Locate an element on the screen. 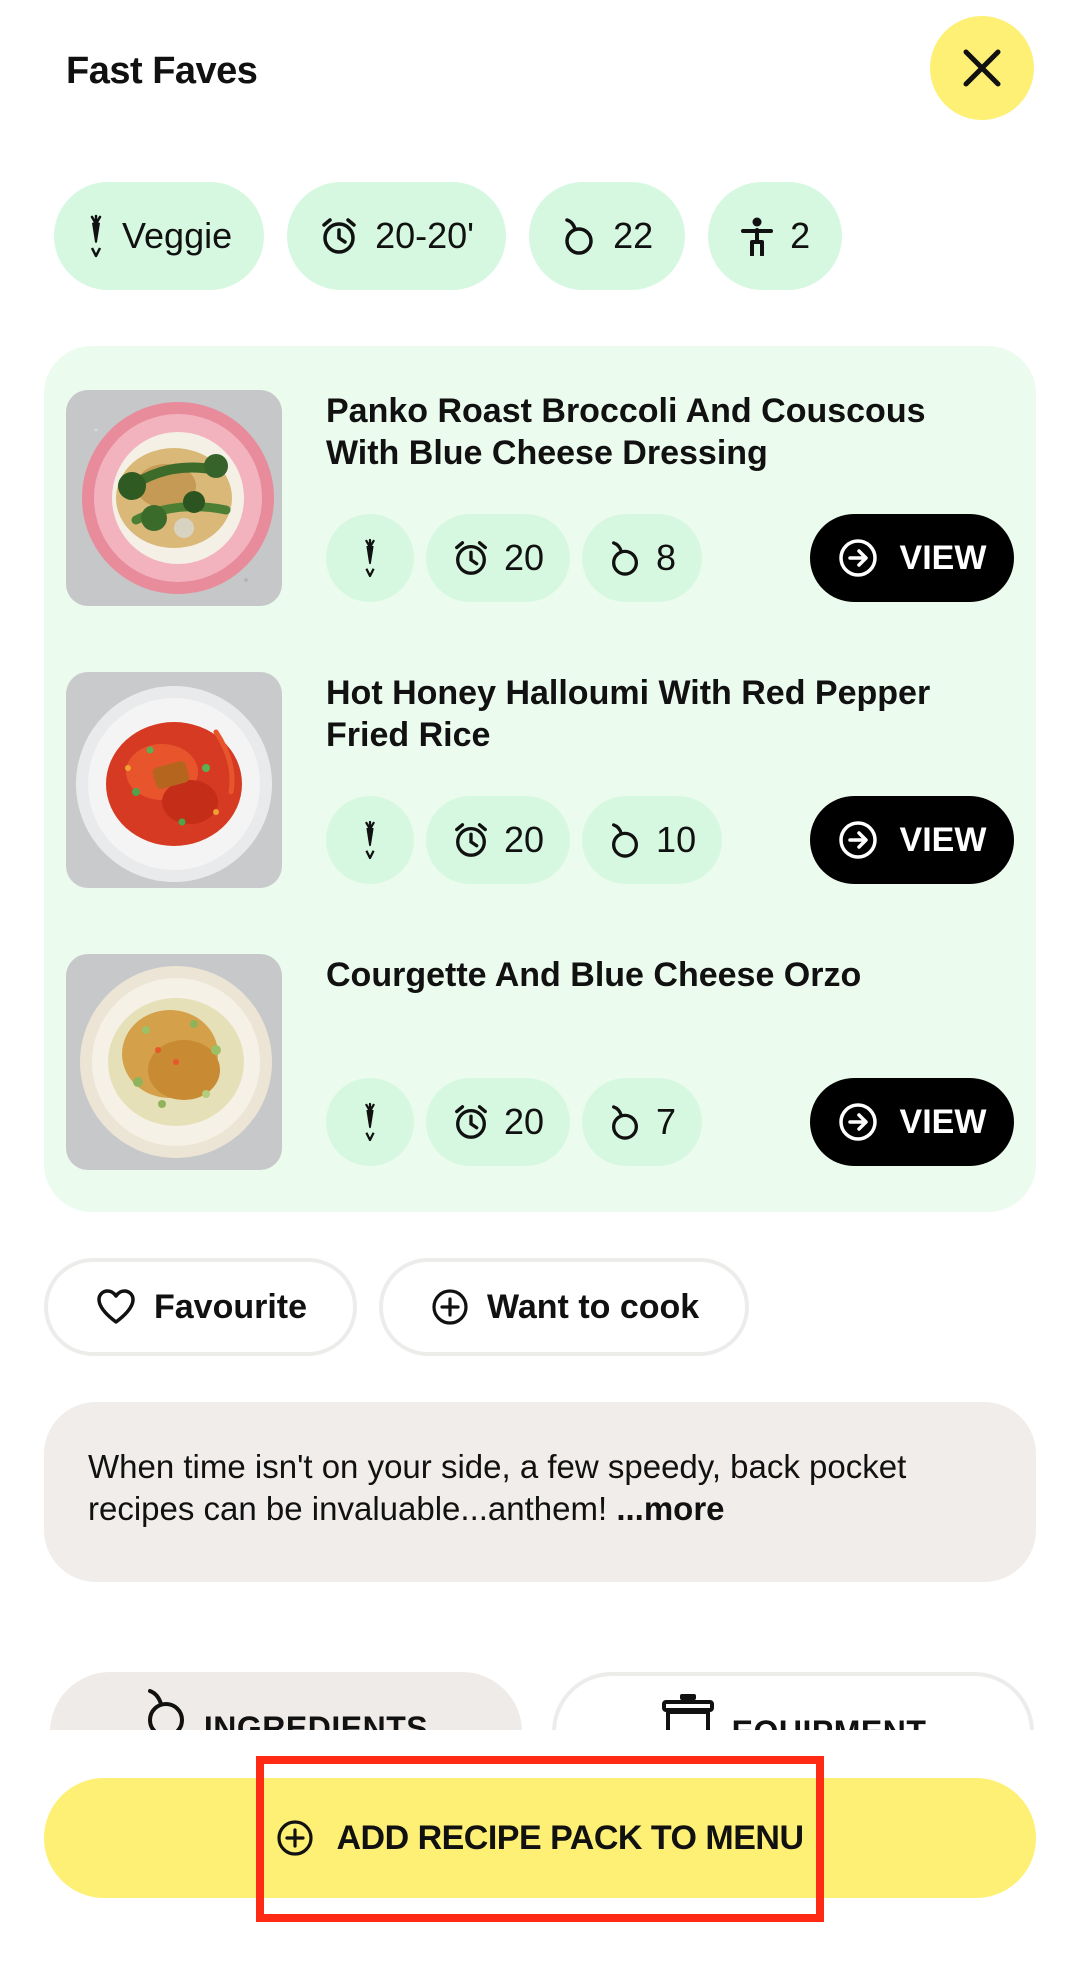  ingredients-chip: 8 is located at coordinates (642, 558).